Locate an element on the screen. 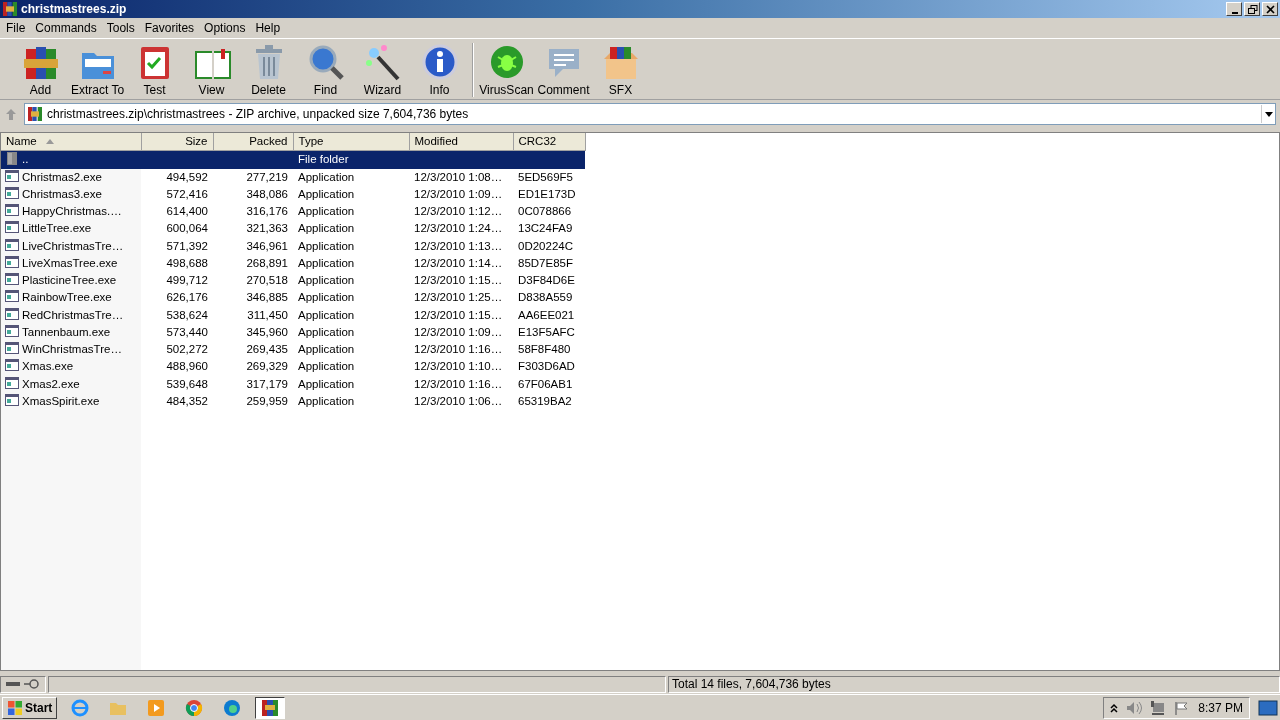 The width and height of the screenshot is (1280, 720). table-cell-text: 268,891 is located at coordinates (267, 263).